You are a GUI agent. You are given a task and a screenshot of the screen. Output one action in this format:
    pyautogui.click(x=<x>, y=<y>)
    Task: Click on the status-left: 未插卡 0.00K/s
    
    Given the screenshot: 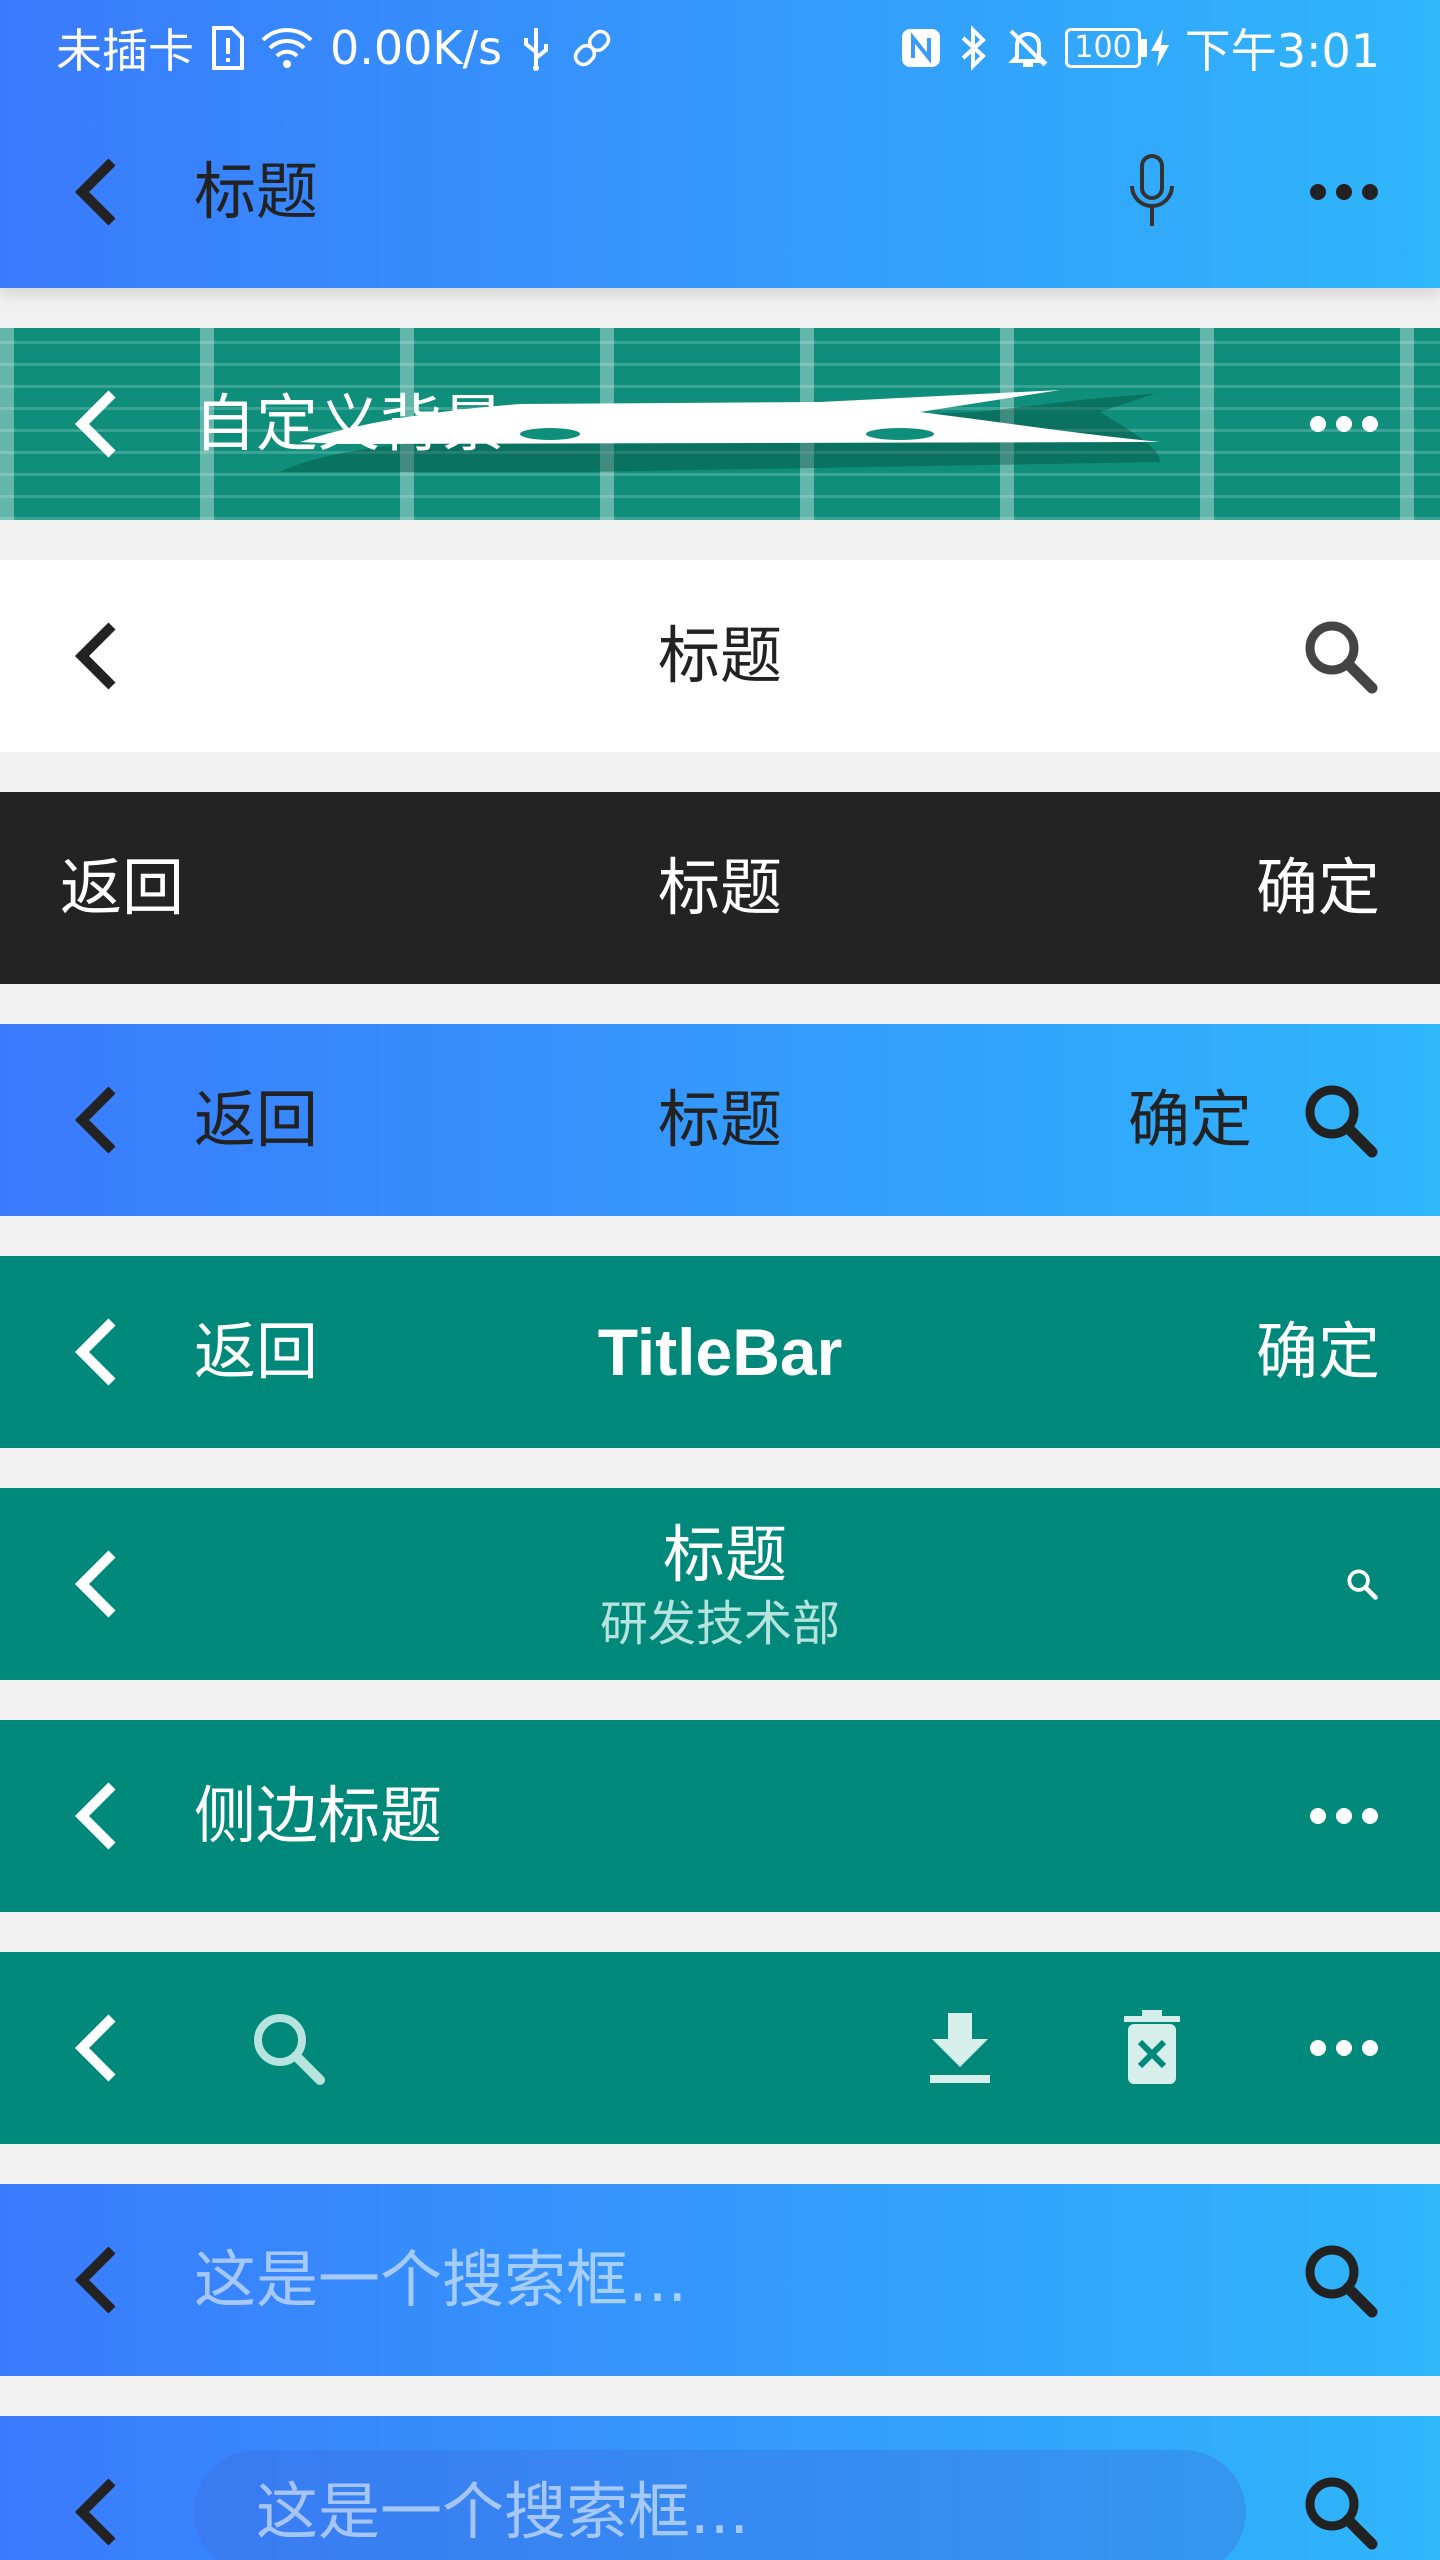 What is the action you would take?
    pyautogui.click(x=335, y=49)
    